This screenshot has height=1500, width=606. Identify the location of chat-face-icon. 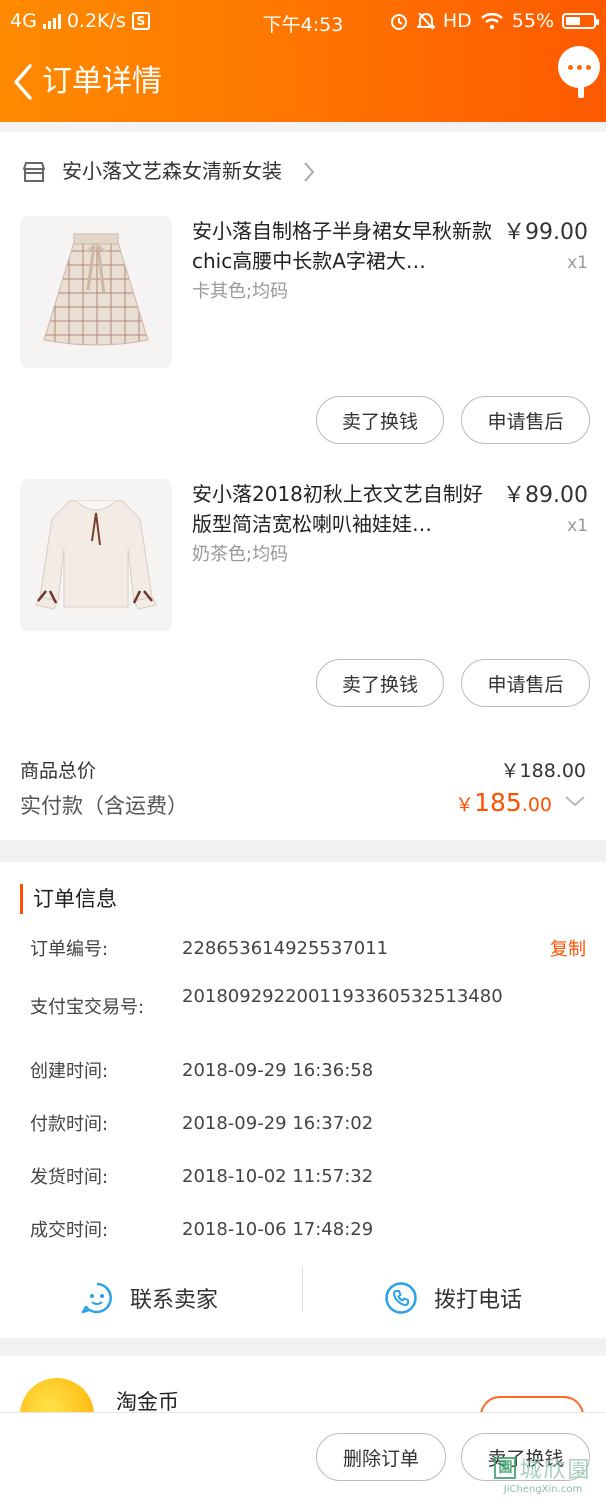
(96, 1298).